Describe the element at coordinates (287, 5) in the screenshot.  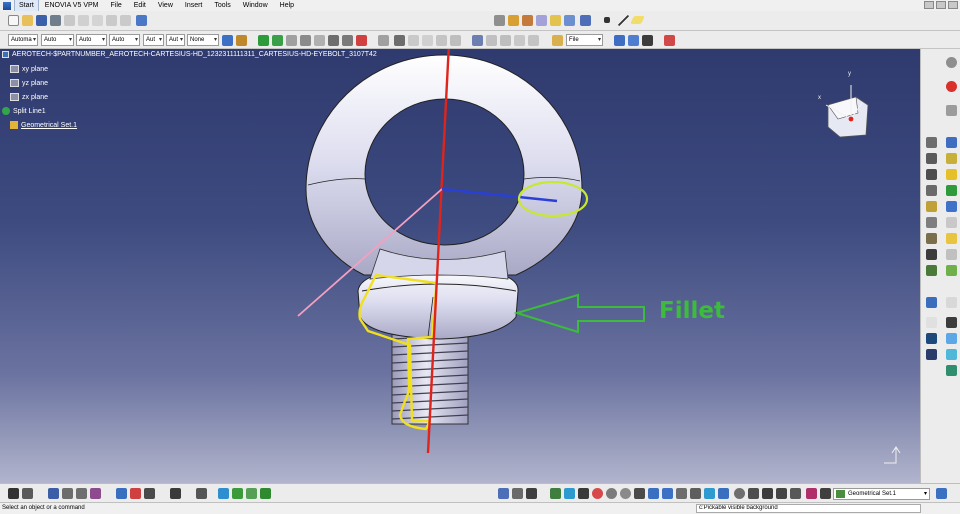
I see `menu-help: Help` at that location.